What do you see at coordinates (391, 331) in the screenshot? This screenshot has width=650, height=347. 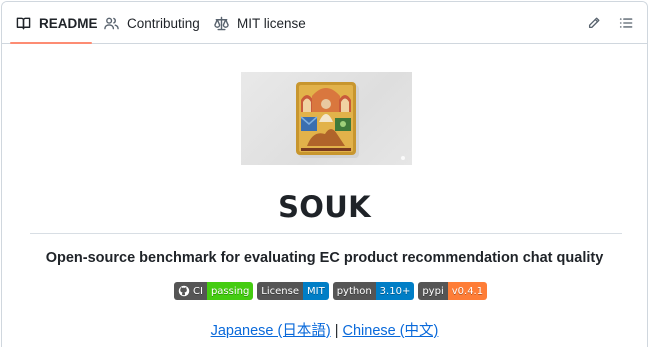 I see `chinese-link: Chinese (中文)` at bounding box center [391, 331].